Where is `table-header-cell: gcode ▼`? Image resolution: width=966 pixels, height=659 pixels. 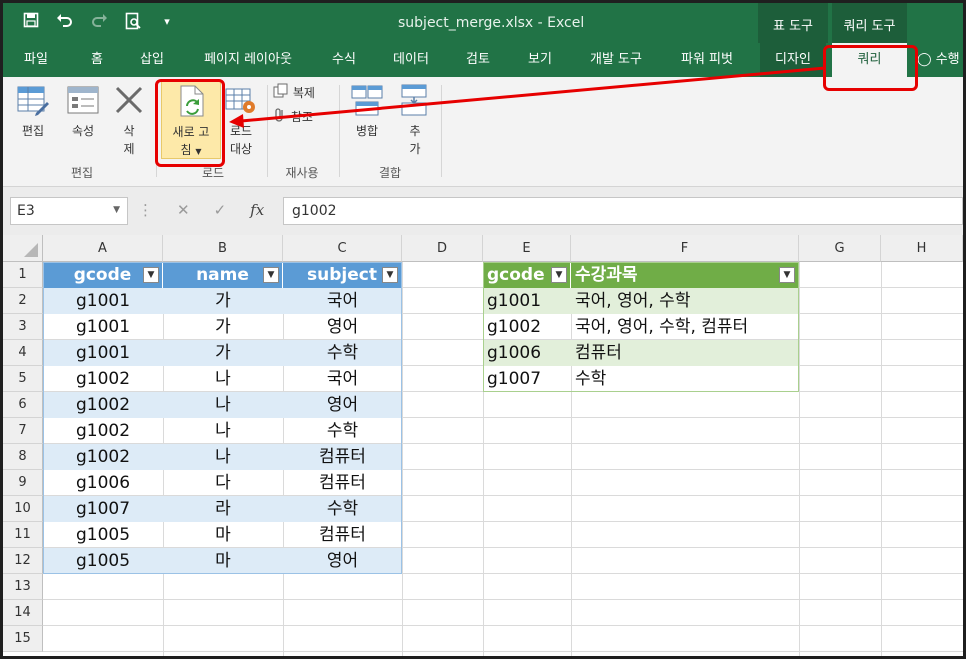
table-header-cell: gcode ▼ is located at coordinates (103, 275).